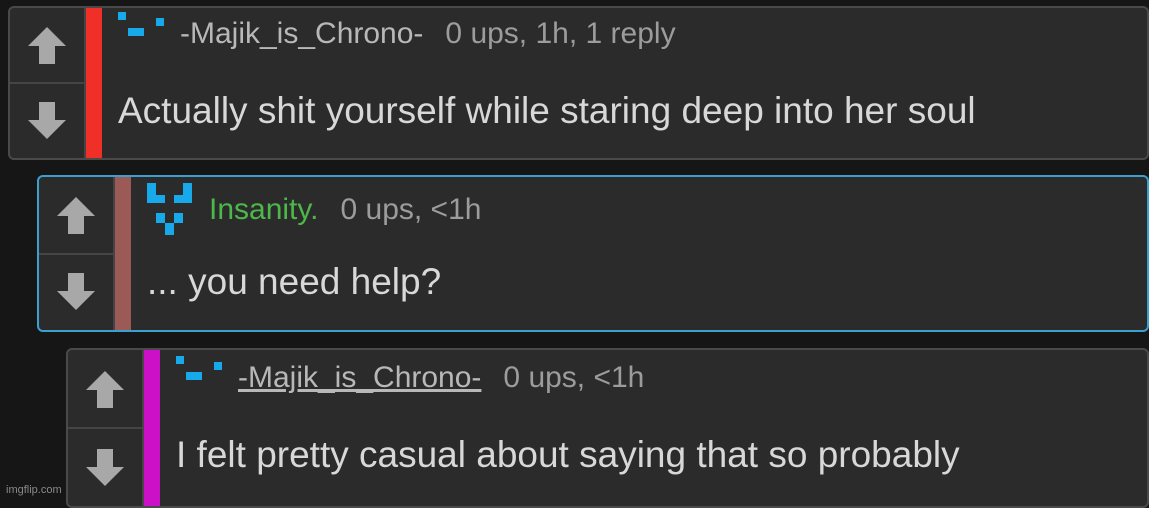 The image size is (1149, 508). Describe the element at coordinates (34, 490) in the screenshot. I see `watermark: imgflip.com` at that location.